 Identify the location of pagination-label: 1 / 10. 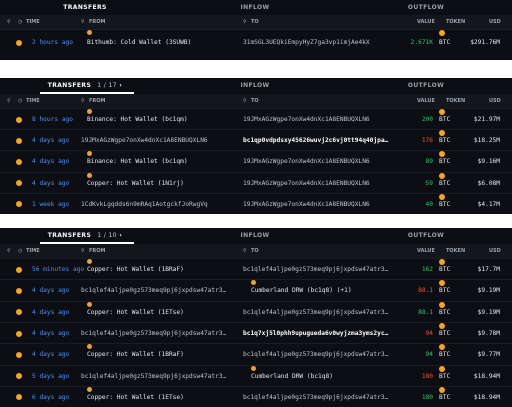
(107, 235).